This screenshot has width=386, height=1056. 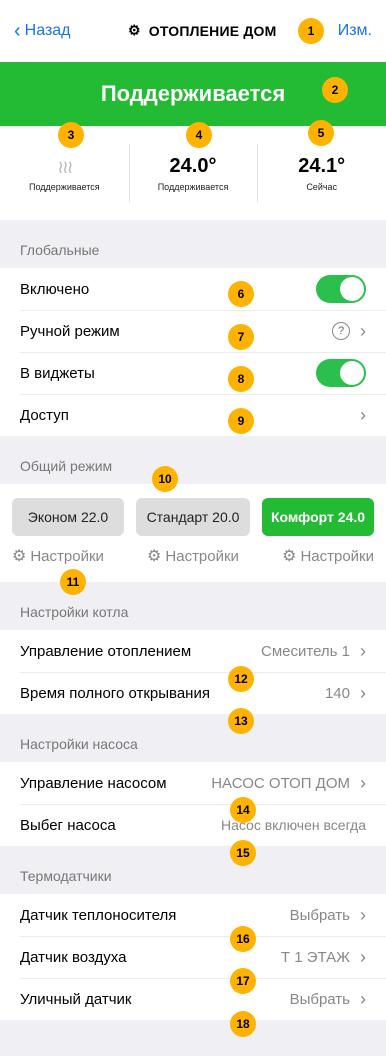 I want to click on row-open-time: Время полного открывания 140 ›, so click(x=193, y=693).